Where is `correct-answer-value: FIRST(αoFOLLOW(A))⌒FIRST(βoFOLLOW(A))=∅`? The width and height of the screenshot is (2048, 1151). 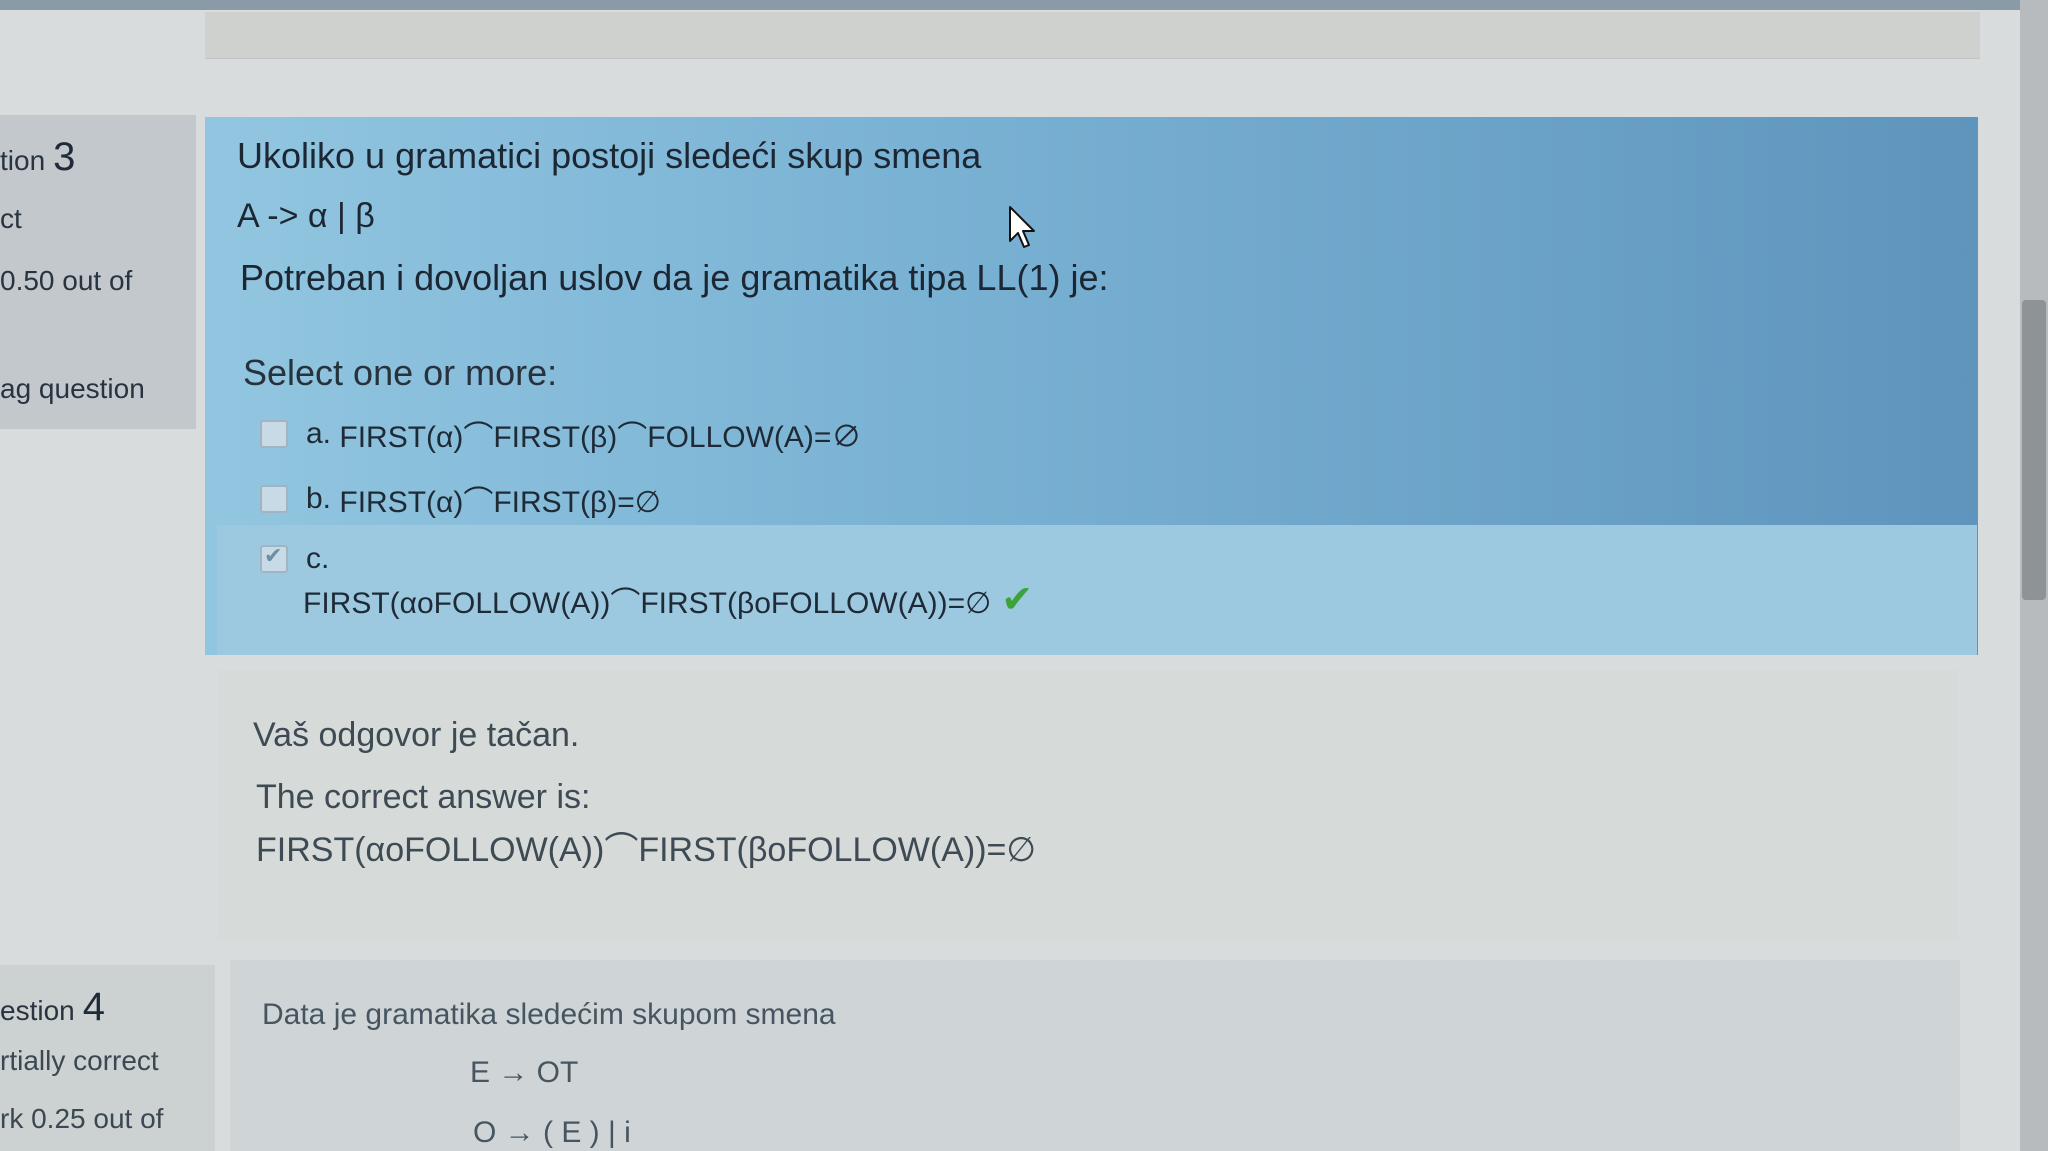 correct-answer-value: FIRST(αoFOLLOW(A))⌒FIRST(βoFOLLOW(A))=∅ is located at coordinates (646, 850).